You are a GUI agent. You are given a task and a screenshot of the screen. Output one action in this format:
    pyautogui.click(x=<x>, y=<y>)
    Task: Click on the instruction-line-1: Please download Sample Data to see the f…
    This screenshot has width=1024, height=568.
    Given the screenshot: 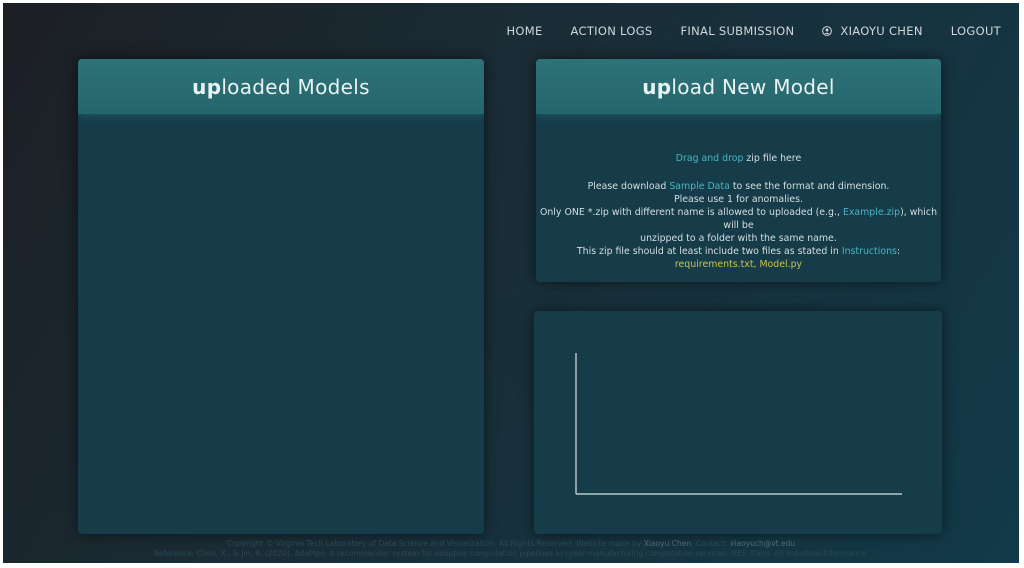 What is the action you would take?
    pyautogui.click(x=738, y=186)
    